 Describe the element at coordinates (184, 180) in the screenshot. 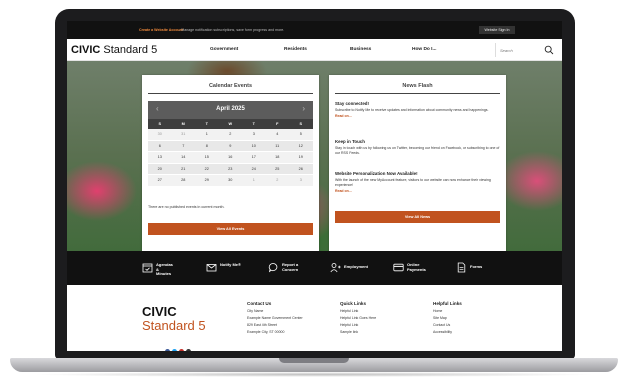

I see `calendar-day: 28` at that location.